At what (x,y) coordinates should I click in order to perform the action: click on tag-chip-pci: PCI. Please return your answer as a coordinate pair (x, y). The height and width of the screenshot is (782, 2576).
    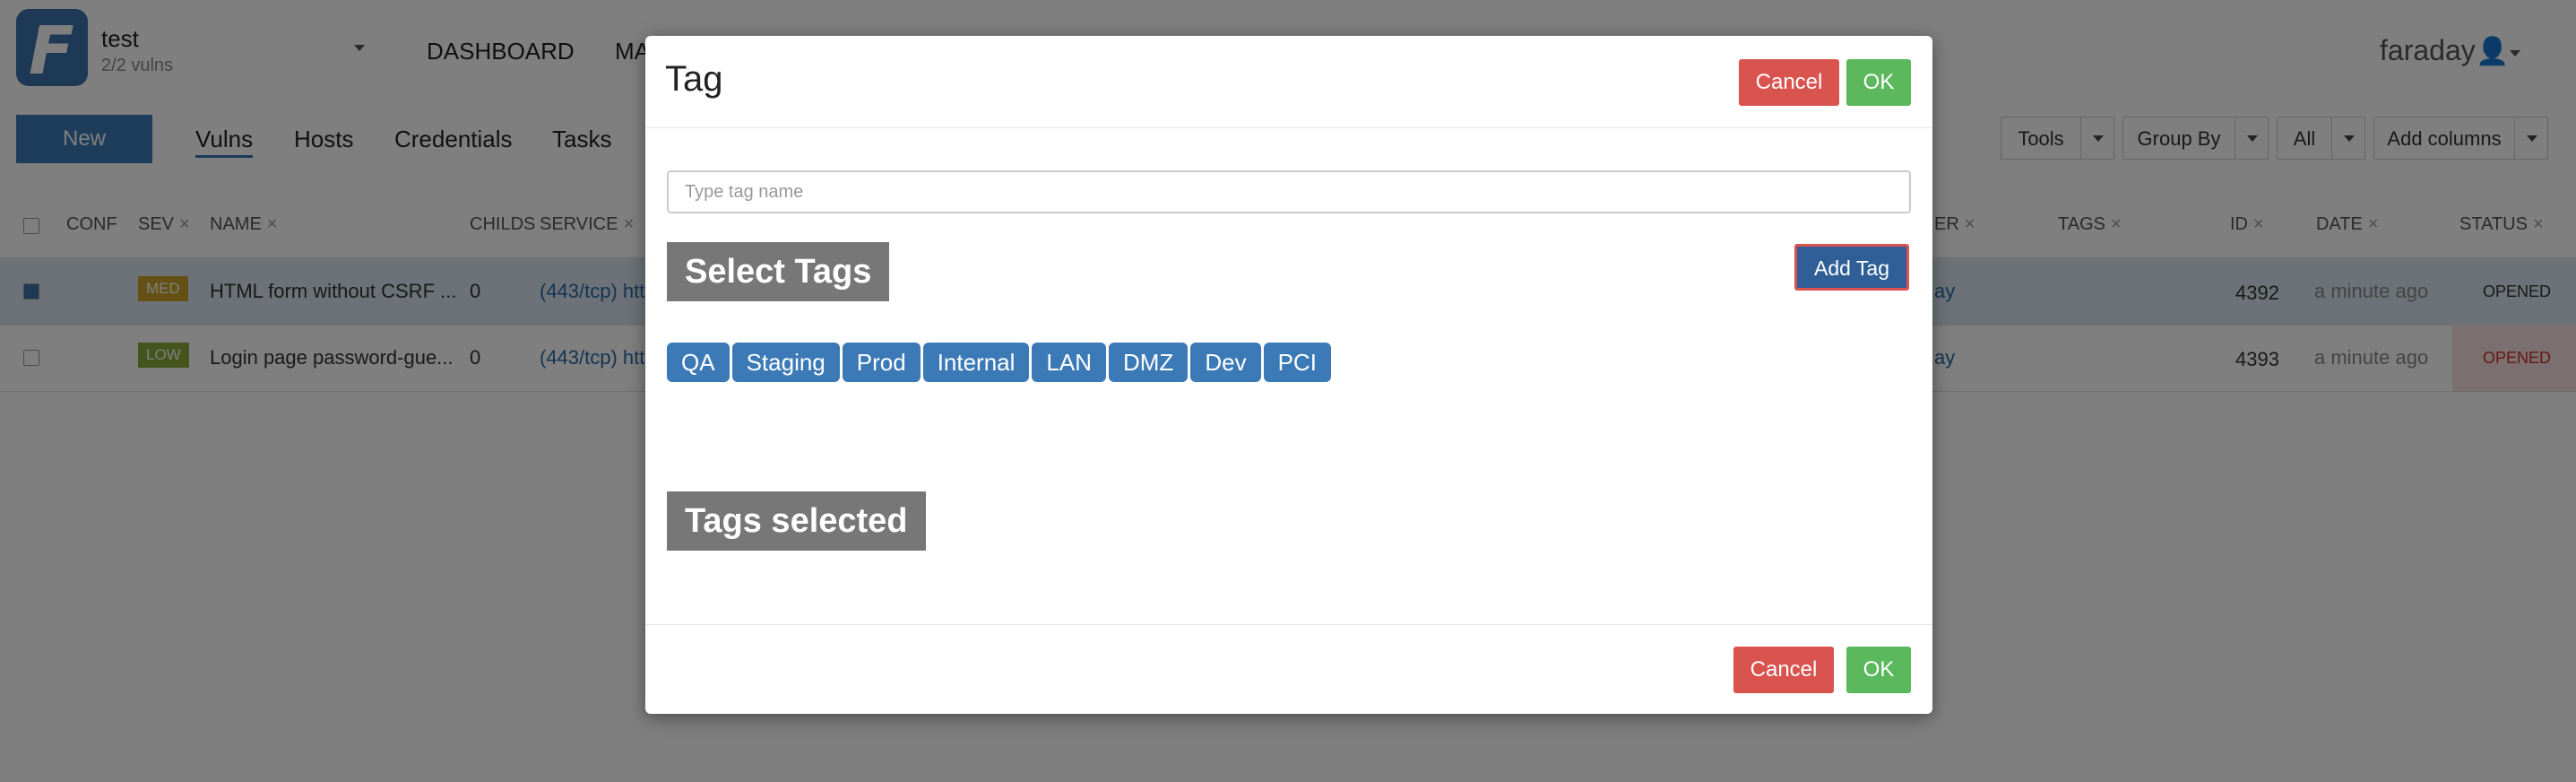
    Looking at the image, I should click on (1297, 362).